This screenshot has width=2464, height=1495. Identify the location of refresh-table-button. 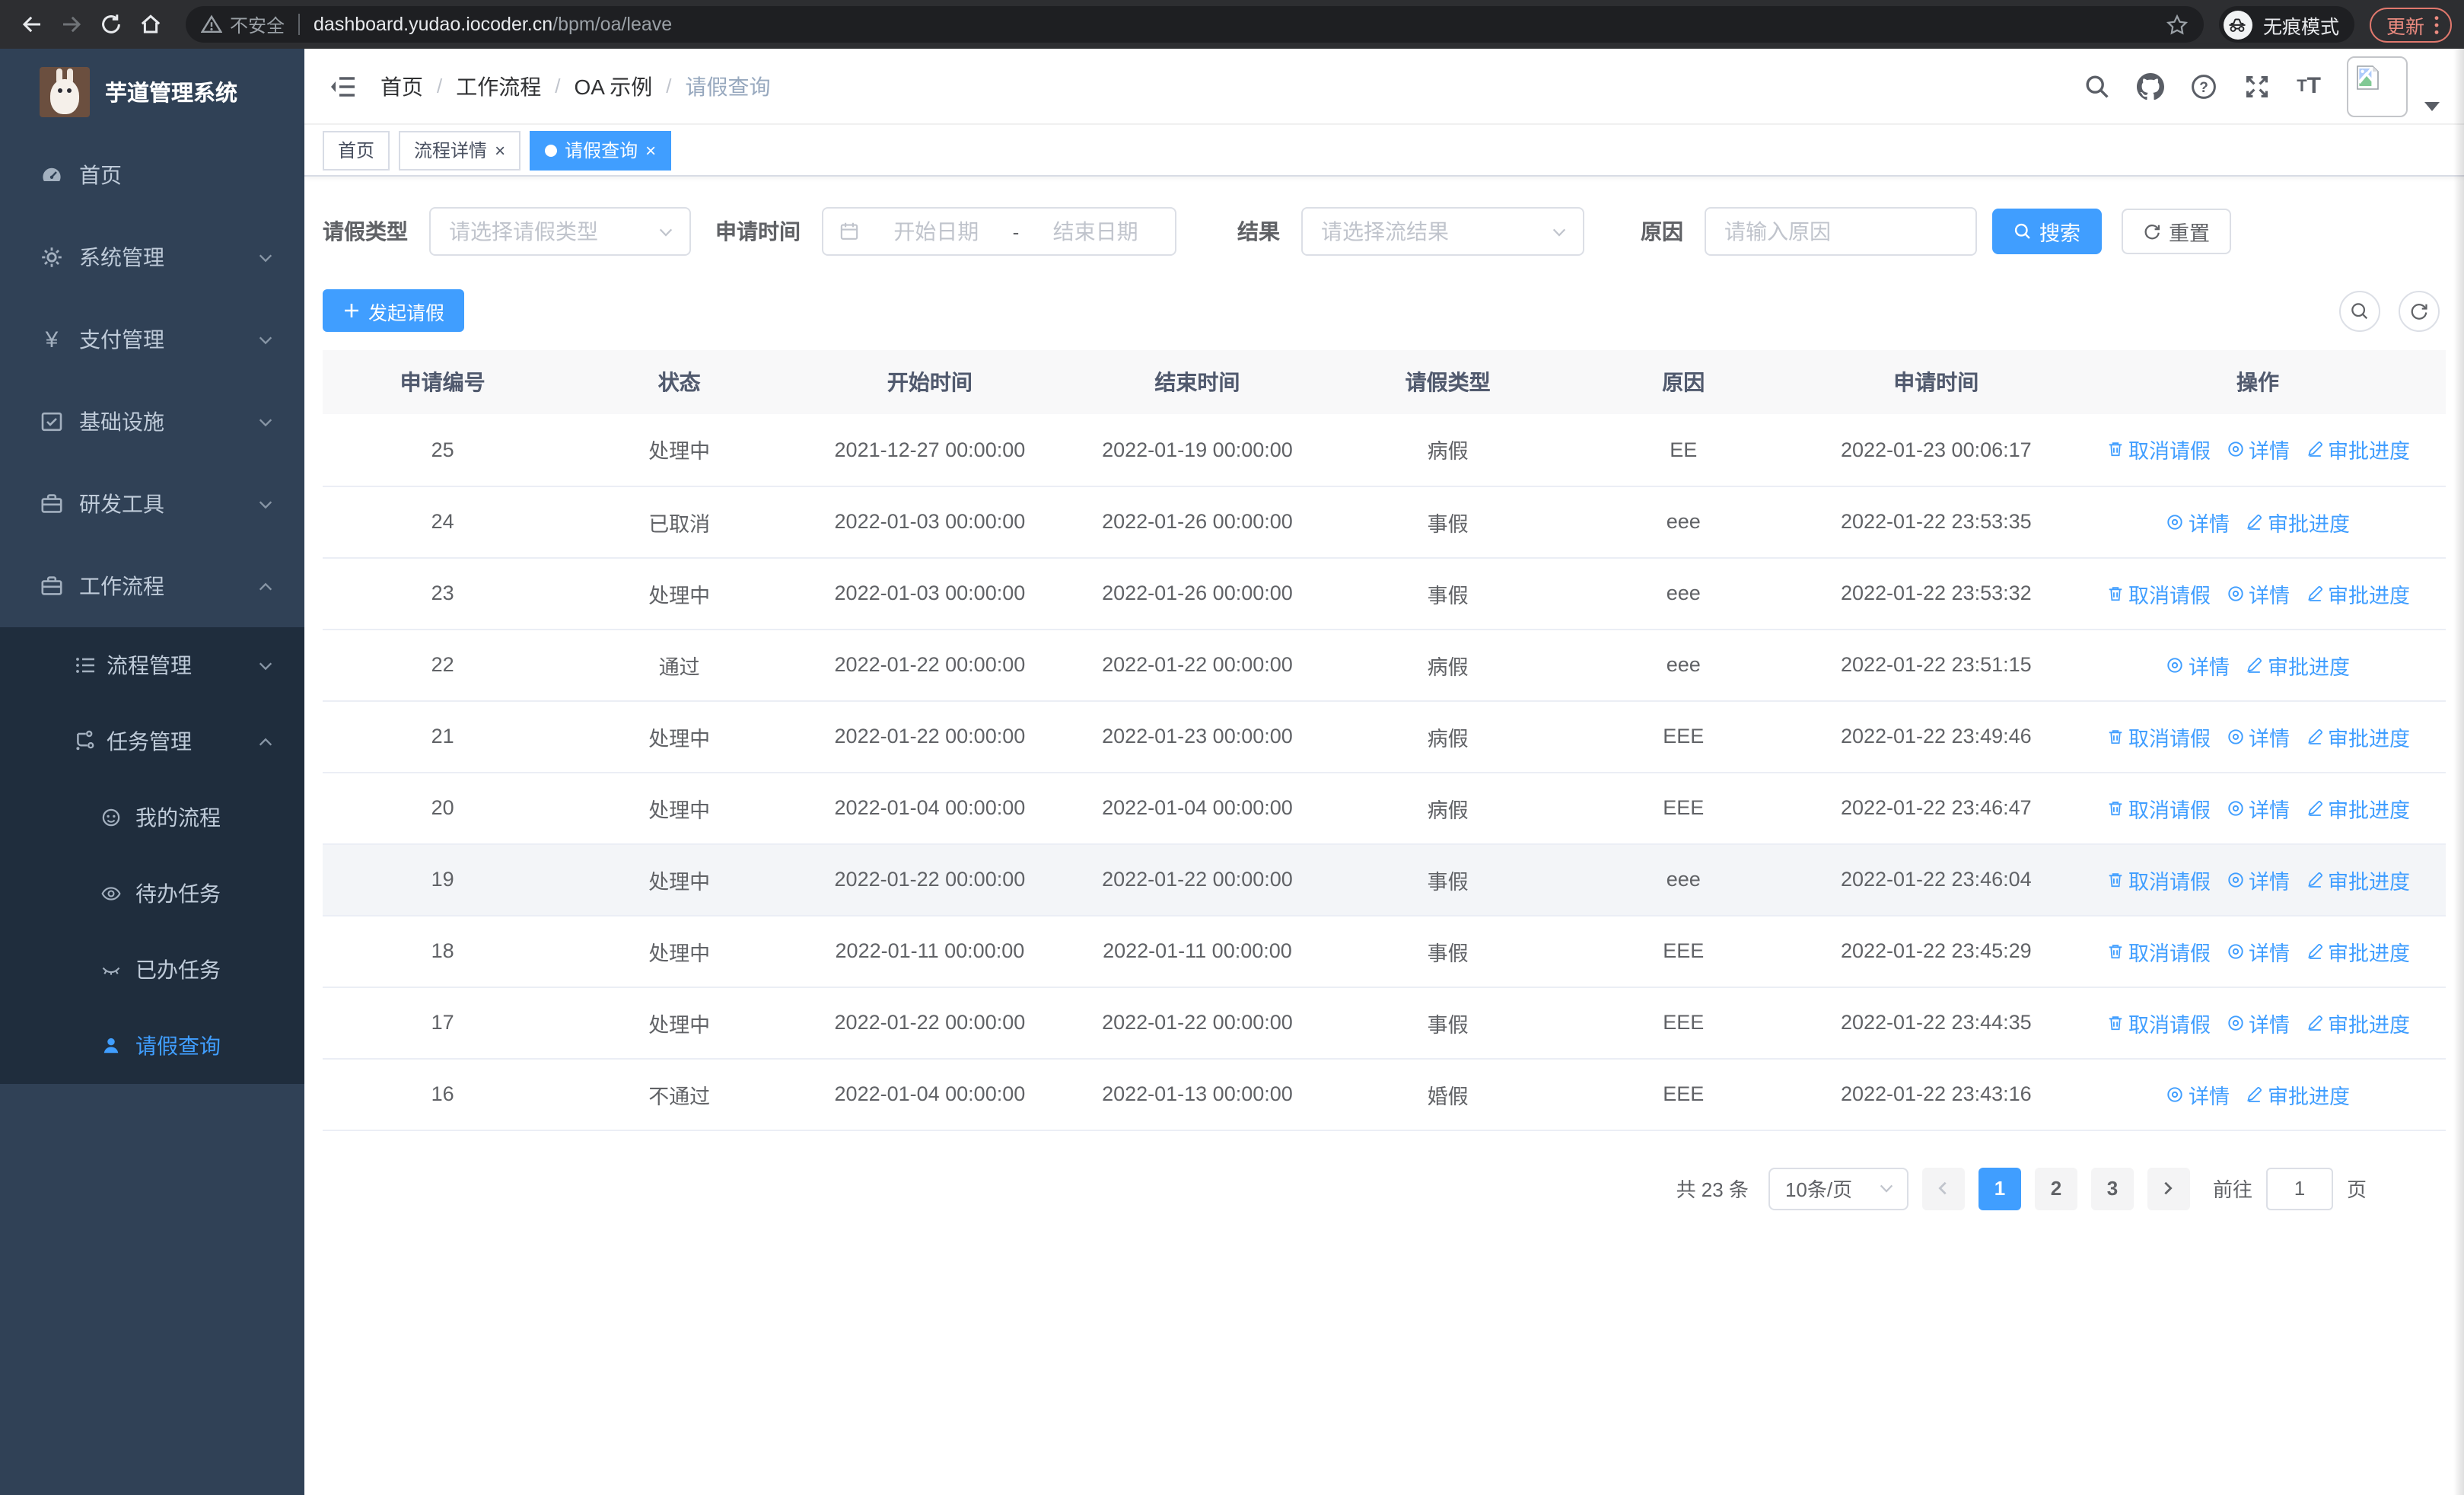
(2419, 311).